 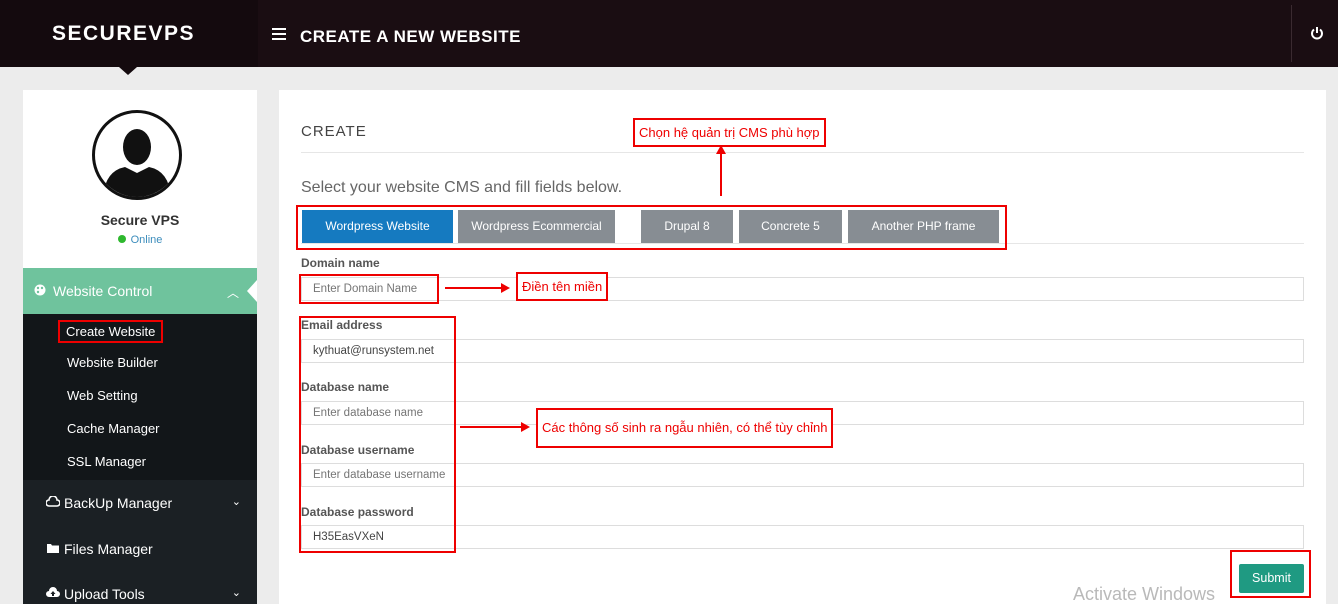 I want to click on folder-icon, so click(x=53, y=548).